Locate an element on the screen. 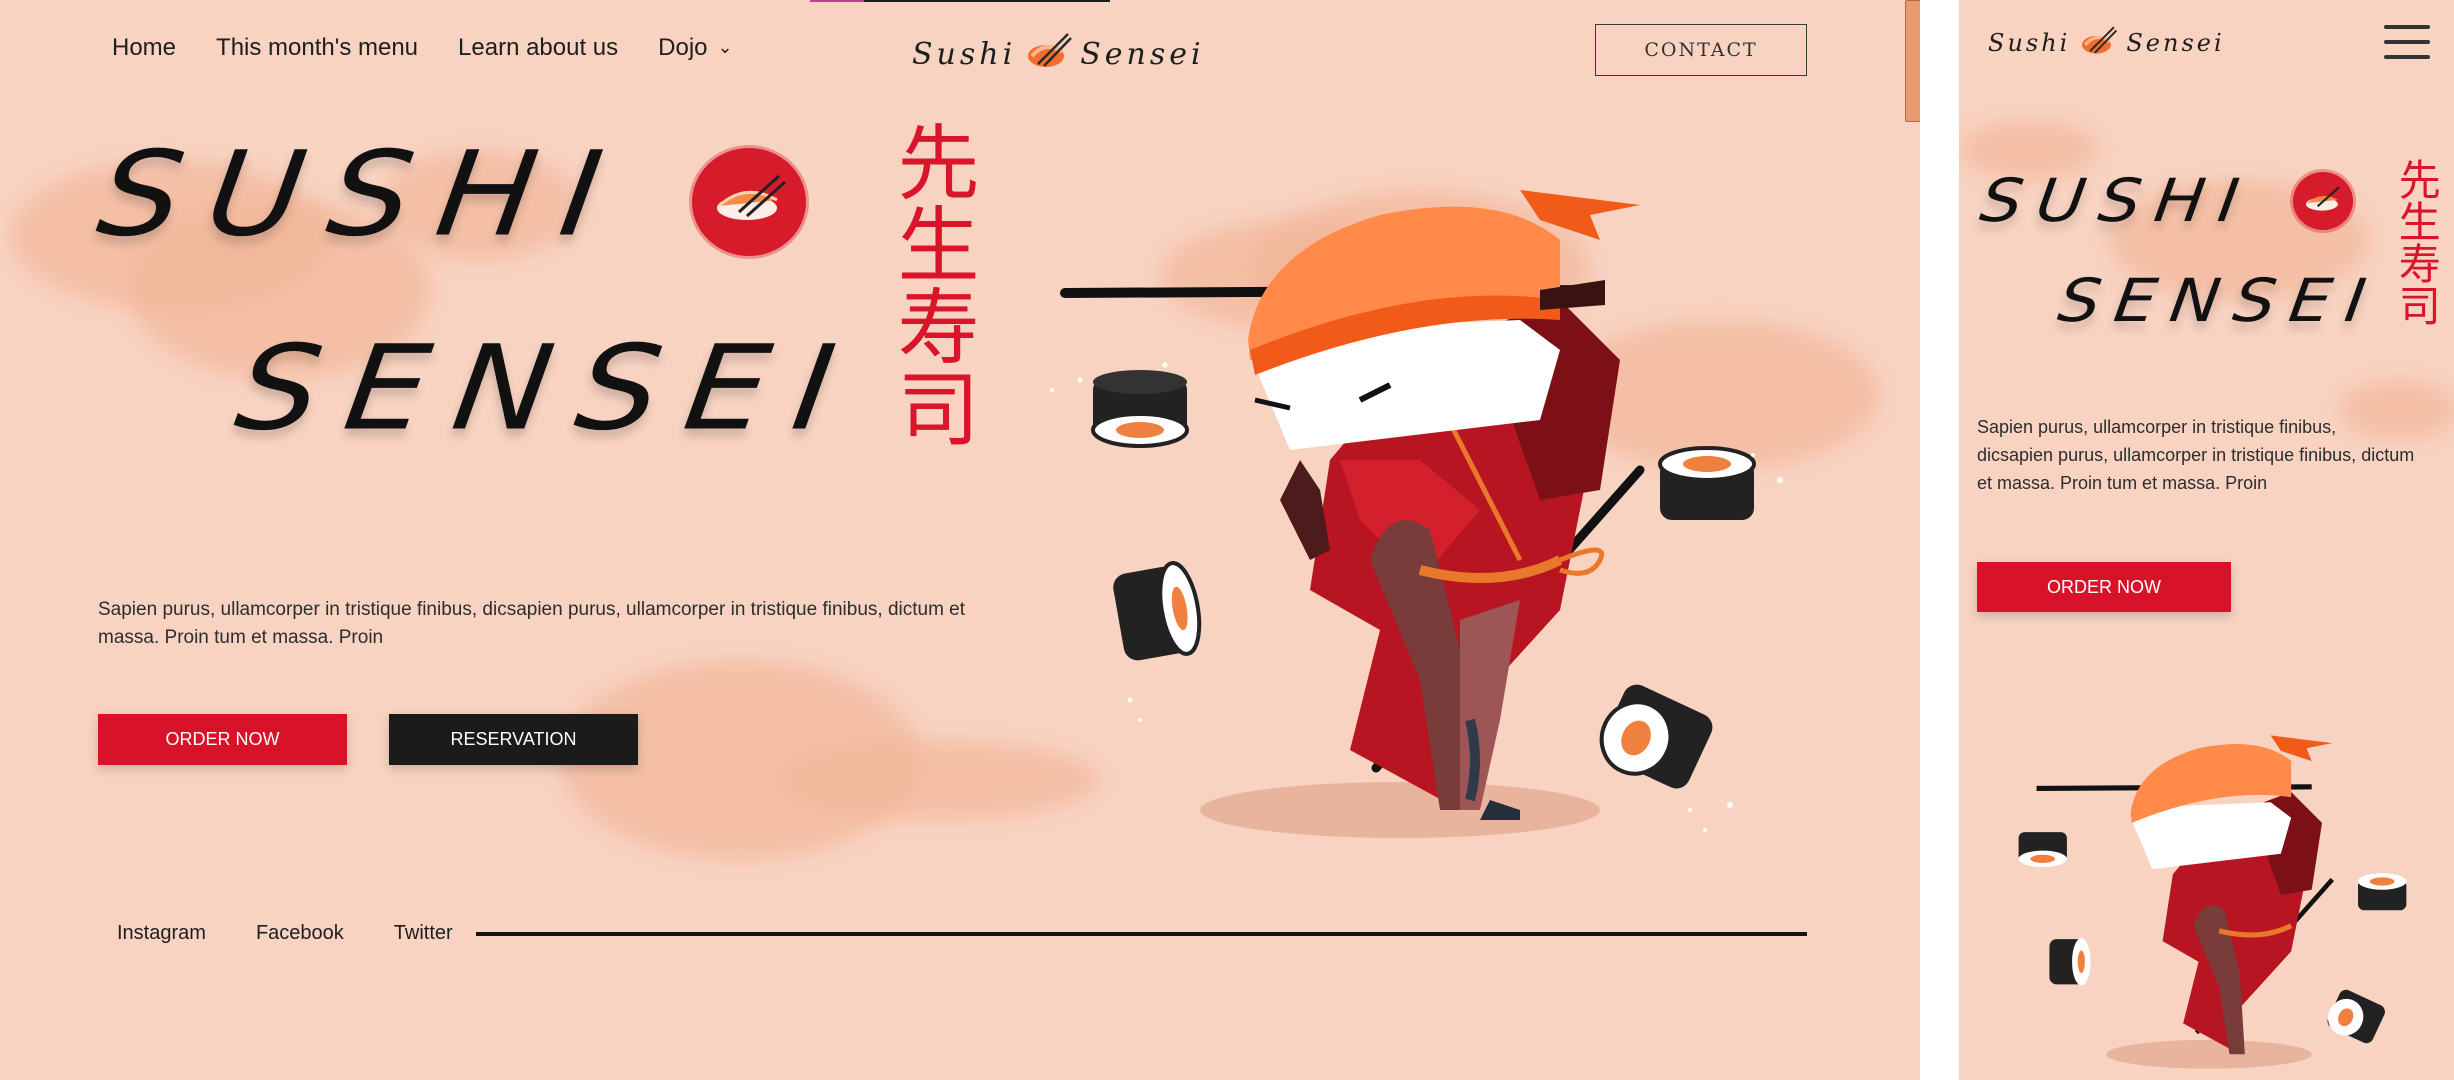 The width and height of the screenshot is (2454, 1080). mobile-order-now-button: ORDER NOW is located at coordinates (2104, 587).